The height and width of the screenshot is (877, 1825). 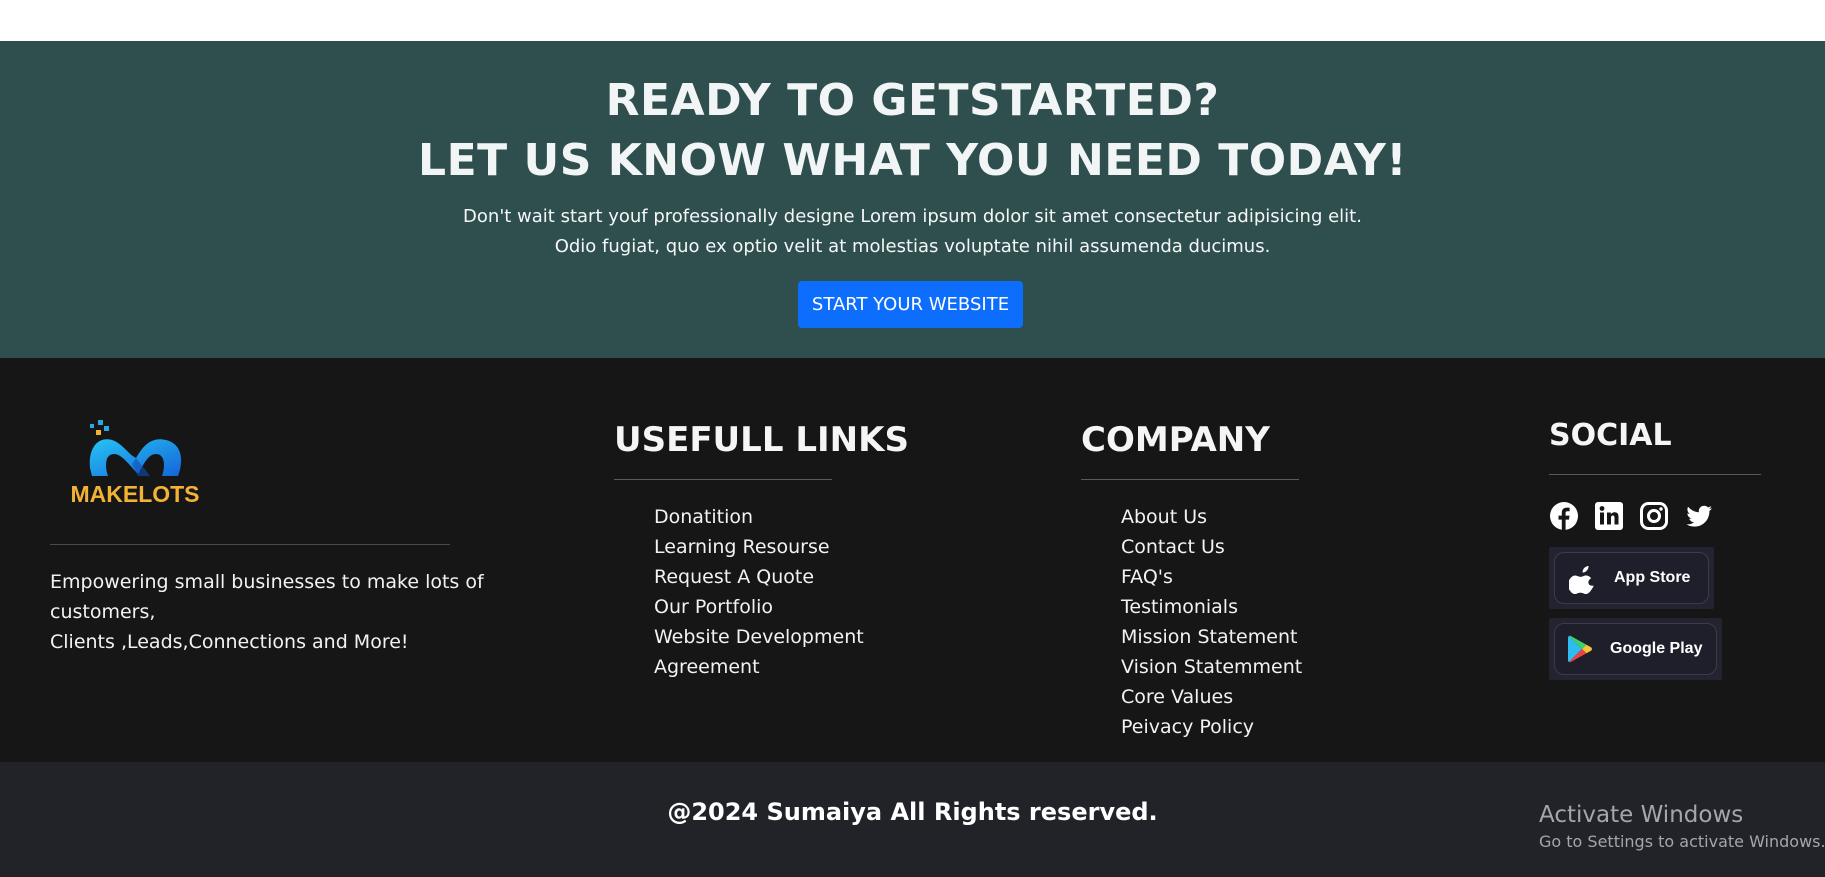 I want to click on apple-icon, so click(x=1581, y=580).